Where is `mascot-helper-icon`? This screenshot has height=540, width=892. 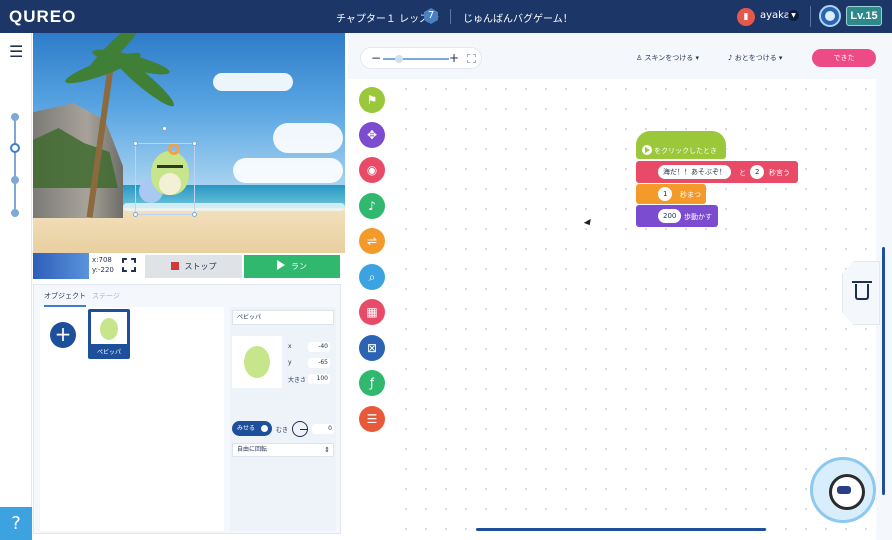
mascot-helper-icon is located at coordinates (843, 490).